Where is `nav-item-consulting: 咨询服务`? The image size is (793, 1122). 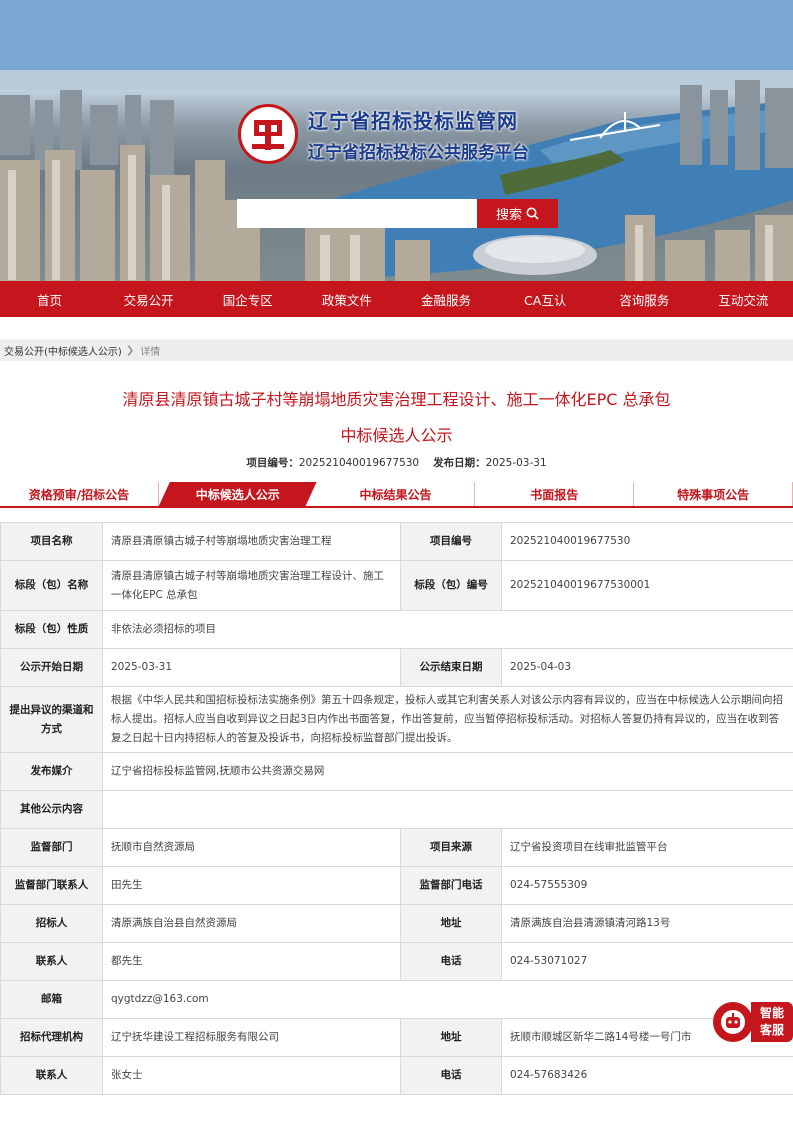 nav-item-consulting: 咨询服务 is located at coordinates (644, 299).